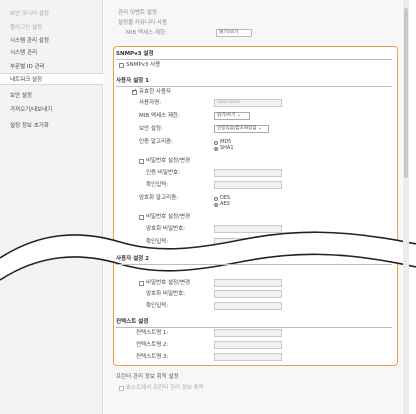  I want to click on sidebar-item-network: 네트워크 설정, so click(51, 79).